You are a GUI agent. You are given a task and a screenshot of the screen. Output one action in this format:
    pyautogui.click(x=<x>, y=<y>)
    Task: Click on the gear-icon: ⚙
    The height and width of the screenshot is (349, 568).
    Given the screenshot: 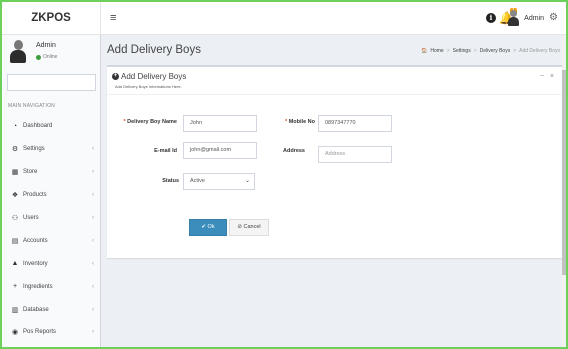 What is the action you would take?
    pyautogui.click(x=15, y=150)
    